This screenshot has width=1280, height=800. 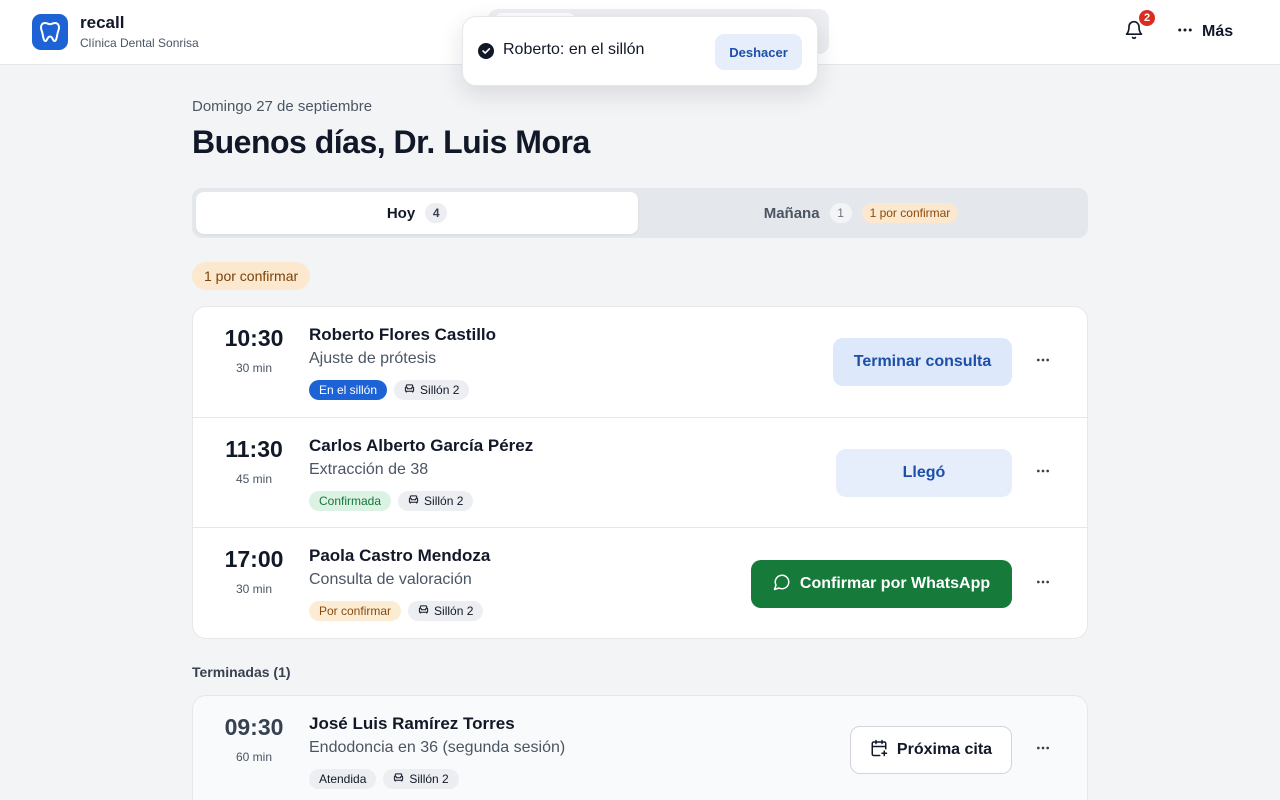 I want to click on tab-tomorrow-pending-badge: 1 por confirmar, so click(x=910, y=213).